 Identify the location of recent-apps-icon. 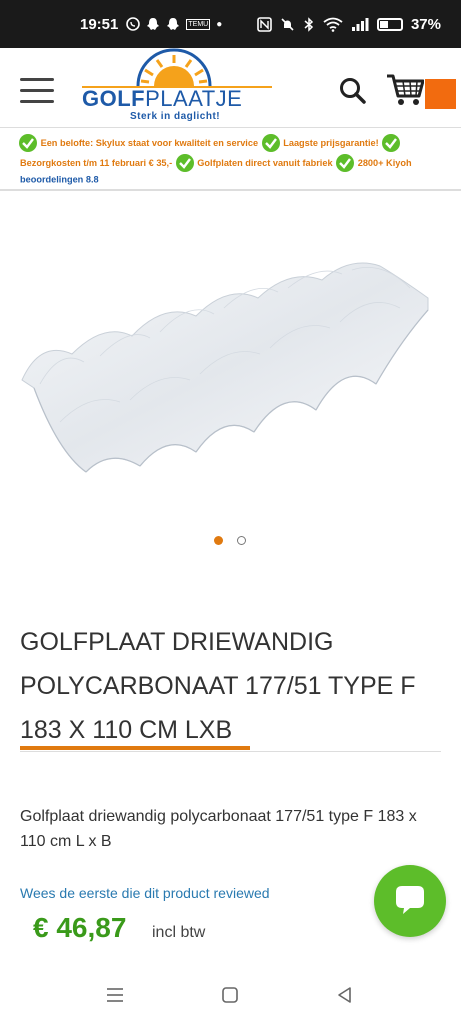
(115, 997).